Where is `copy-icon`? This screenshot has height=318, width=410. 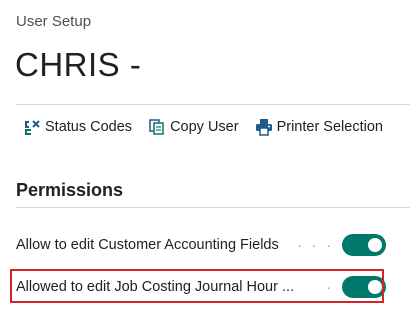 copy-icon is located at coordinates (157, 127).